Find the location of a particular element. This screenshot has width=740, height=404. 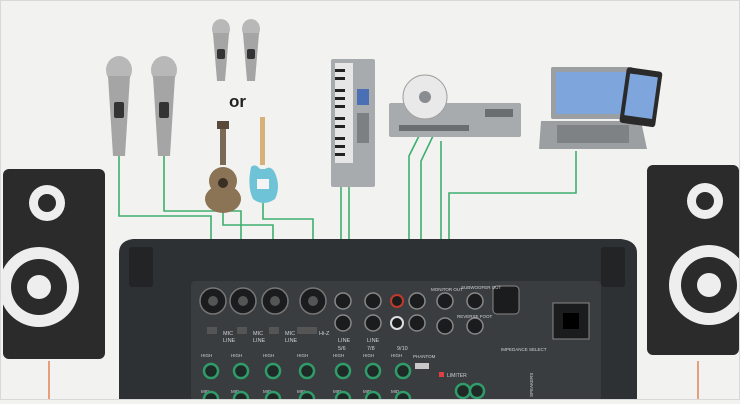

phantom-label: PHANTOM is located at coordinates (424, 356).